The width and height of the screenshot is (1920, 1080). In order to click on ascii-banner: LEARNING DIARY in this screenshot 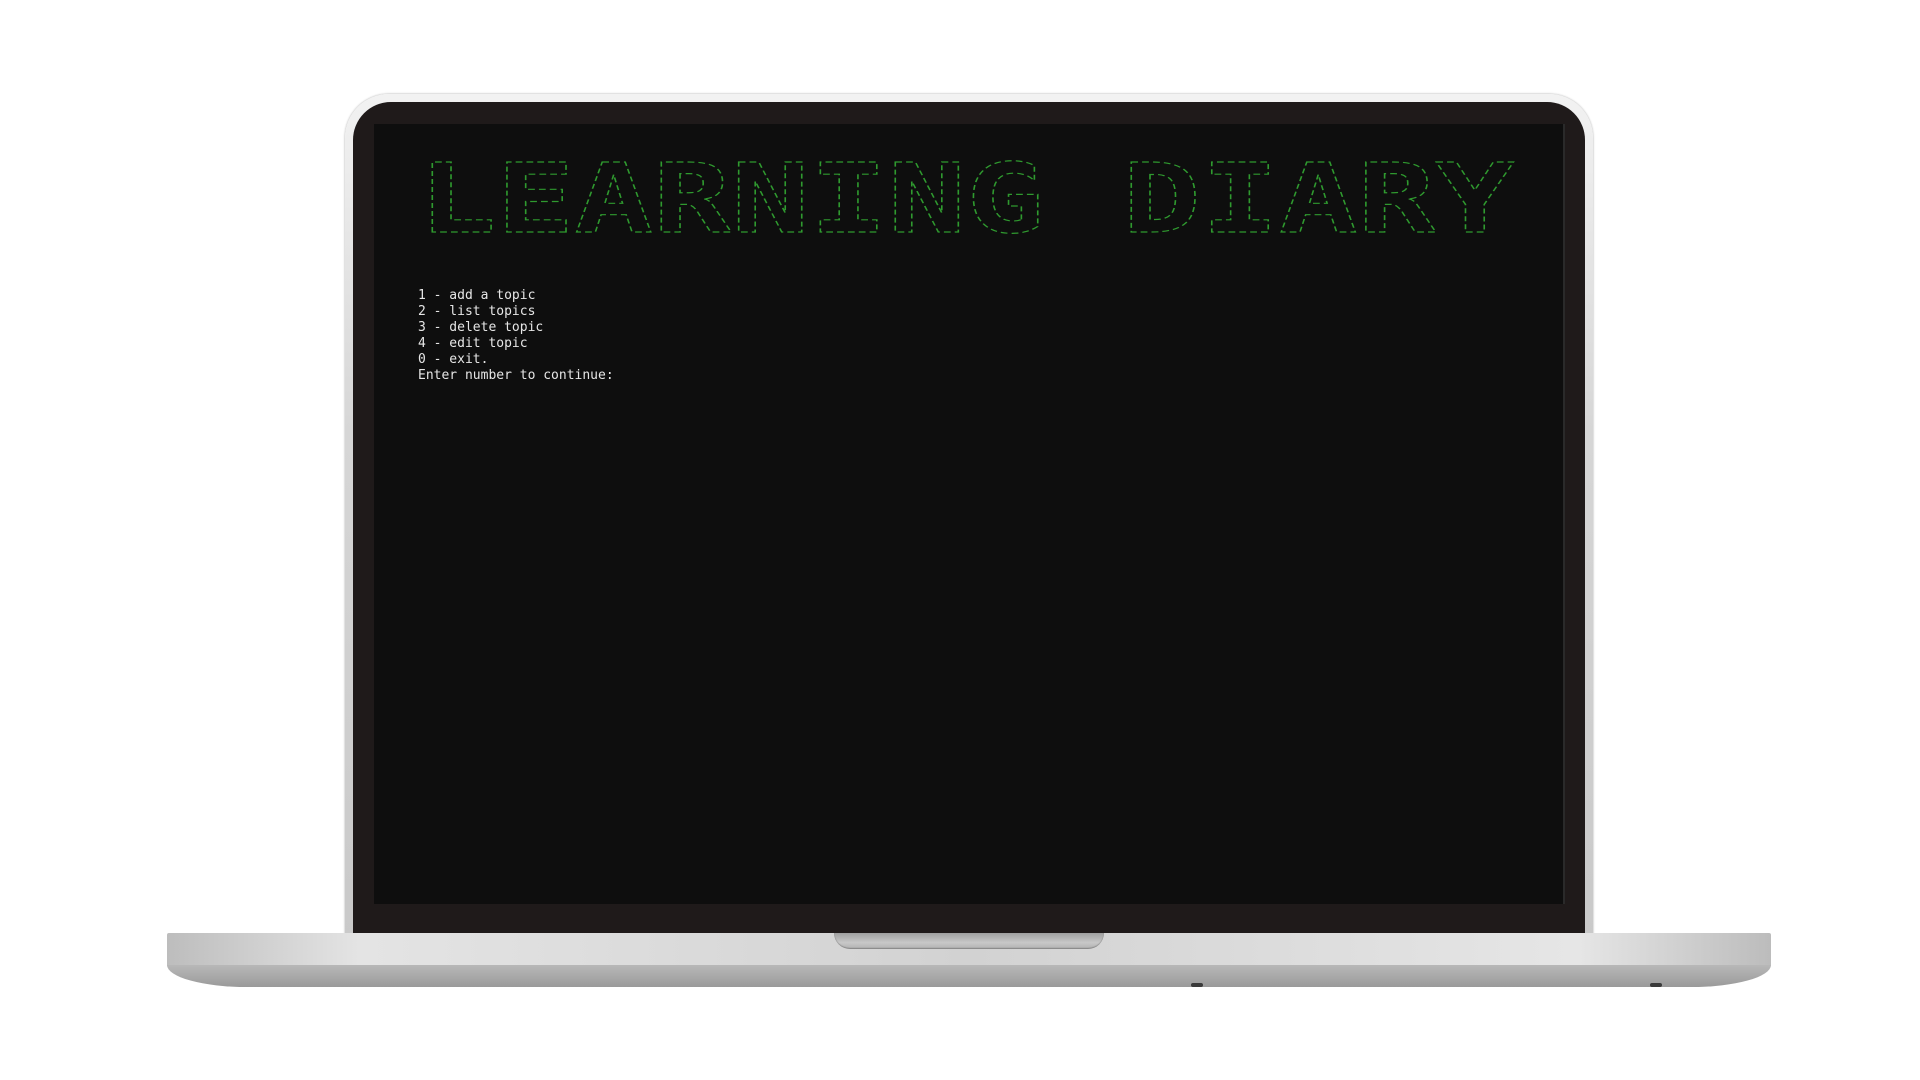, I will do `click(968, 198)`.